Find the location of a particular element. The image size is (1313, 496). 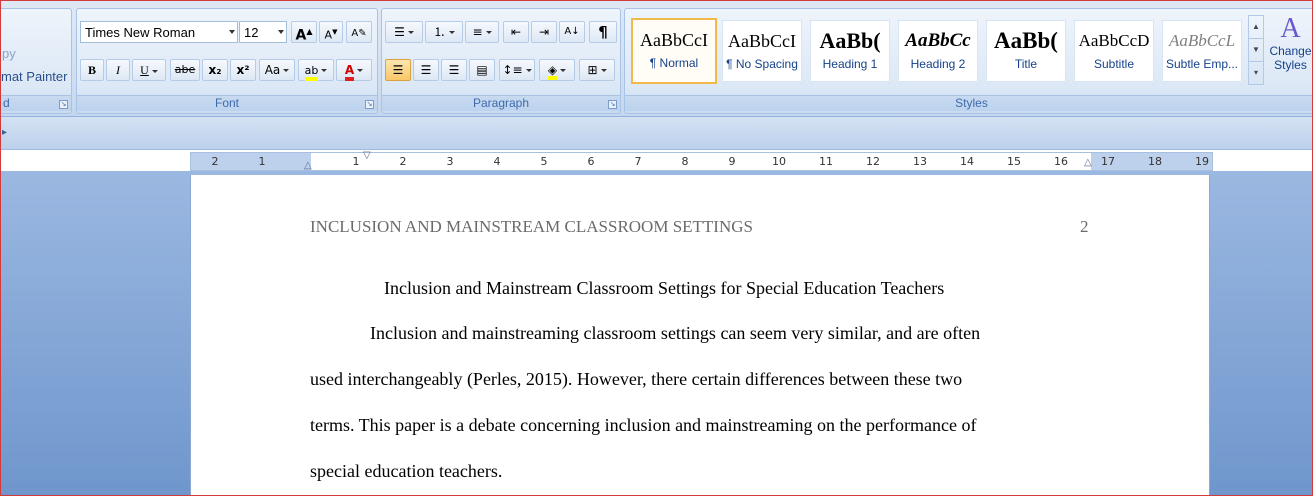

italic-button: I is located at coordinates (118, 70).